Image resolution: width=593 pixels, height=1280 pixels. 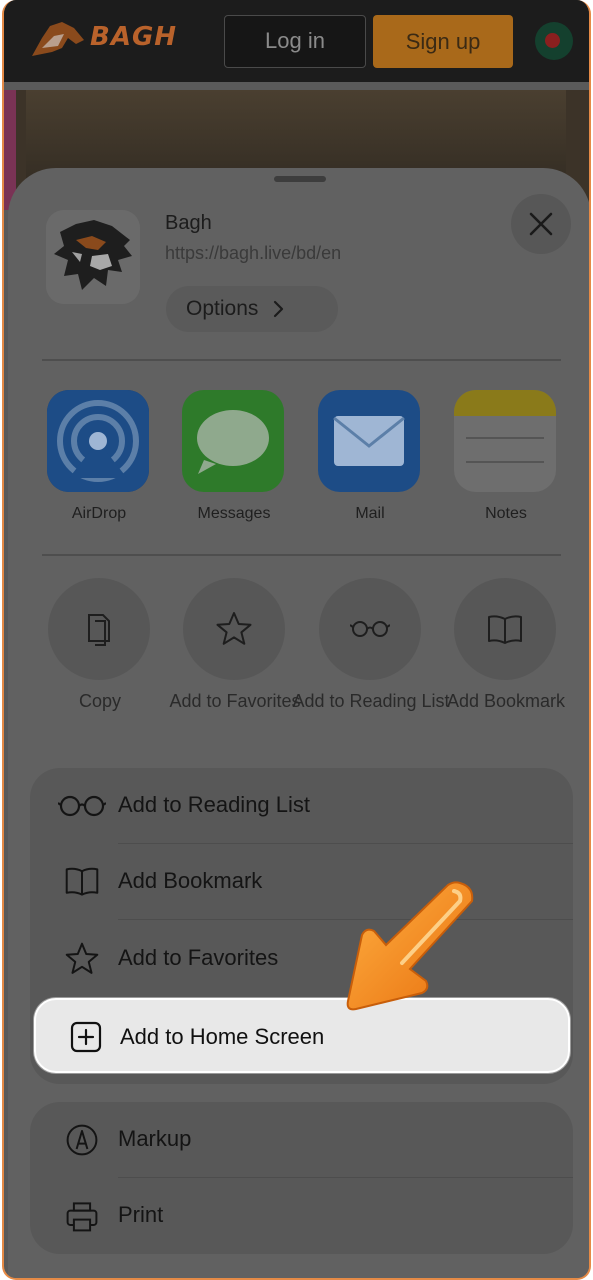 I want to click on mail-icon, so click(x=369, y=441).